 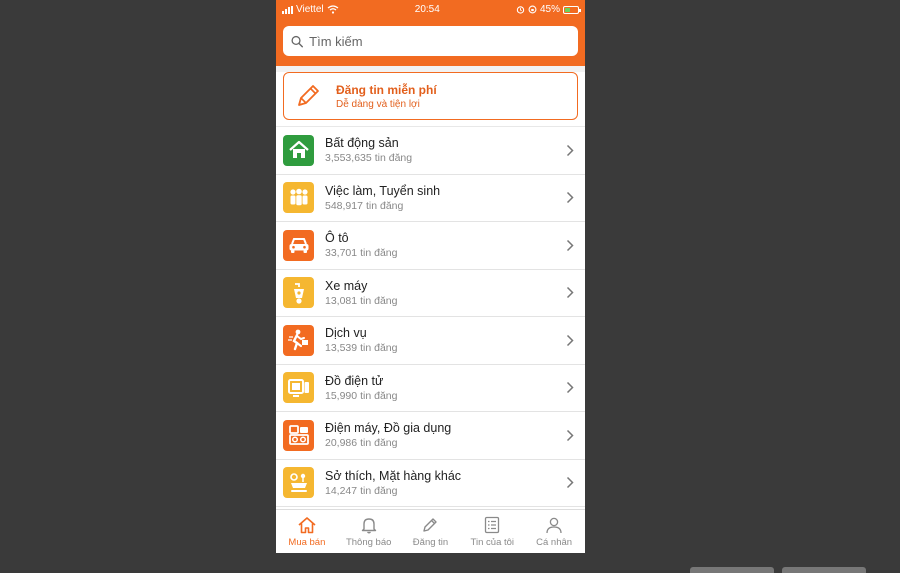 What do you see at coordinates (443, 396) in the screenshot?
I see `category-count: 15,990 tin đăng` at bounding box center [443, 396].